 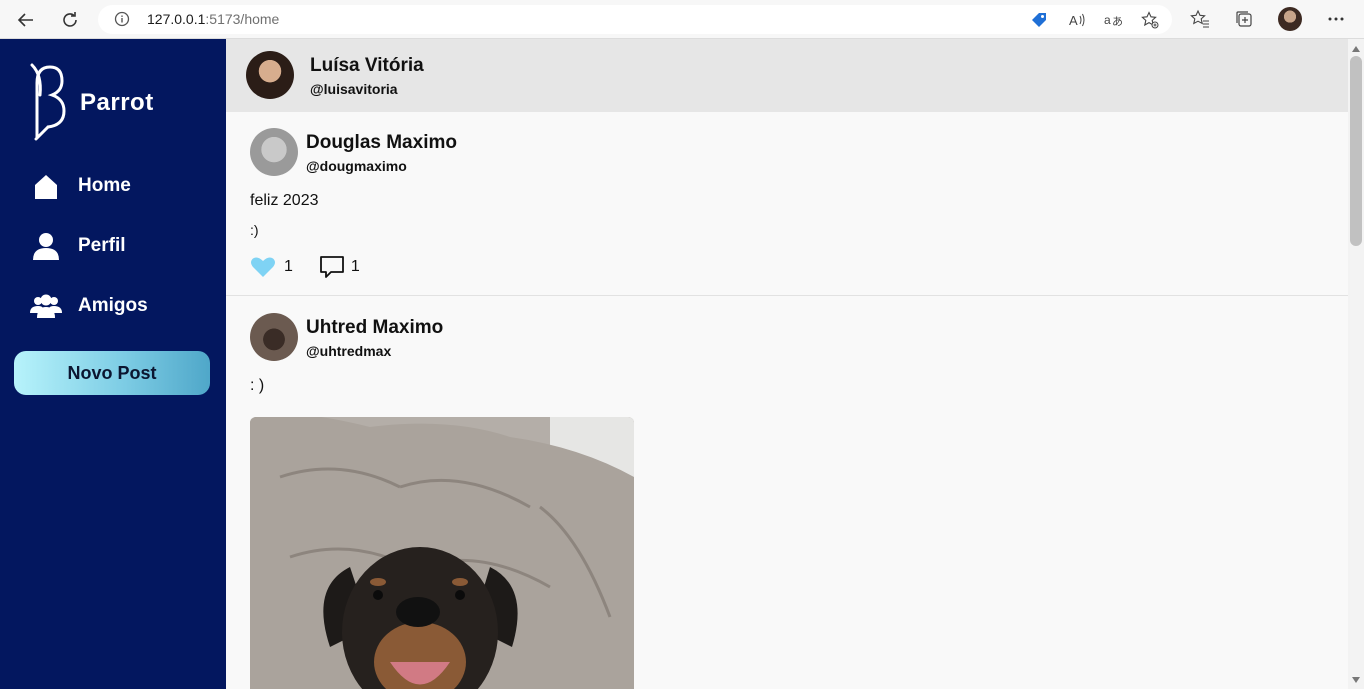 I want to click on profile-header: Luísa Vitória @luisavitoria, so click(x=787, y=75).